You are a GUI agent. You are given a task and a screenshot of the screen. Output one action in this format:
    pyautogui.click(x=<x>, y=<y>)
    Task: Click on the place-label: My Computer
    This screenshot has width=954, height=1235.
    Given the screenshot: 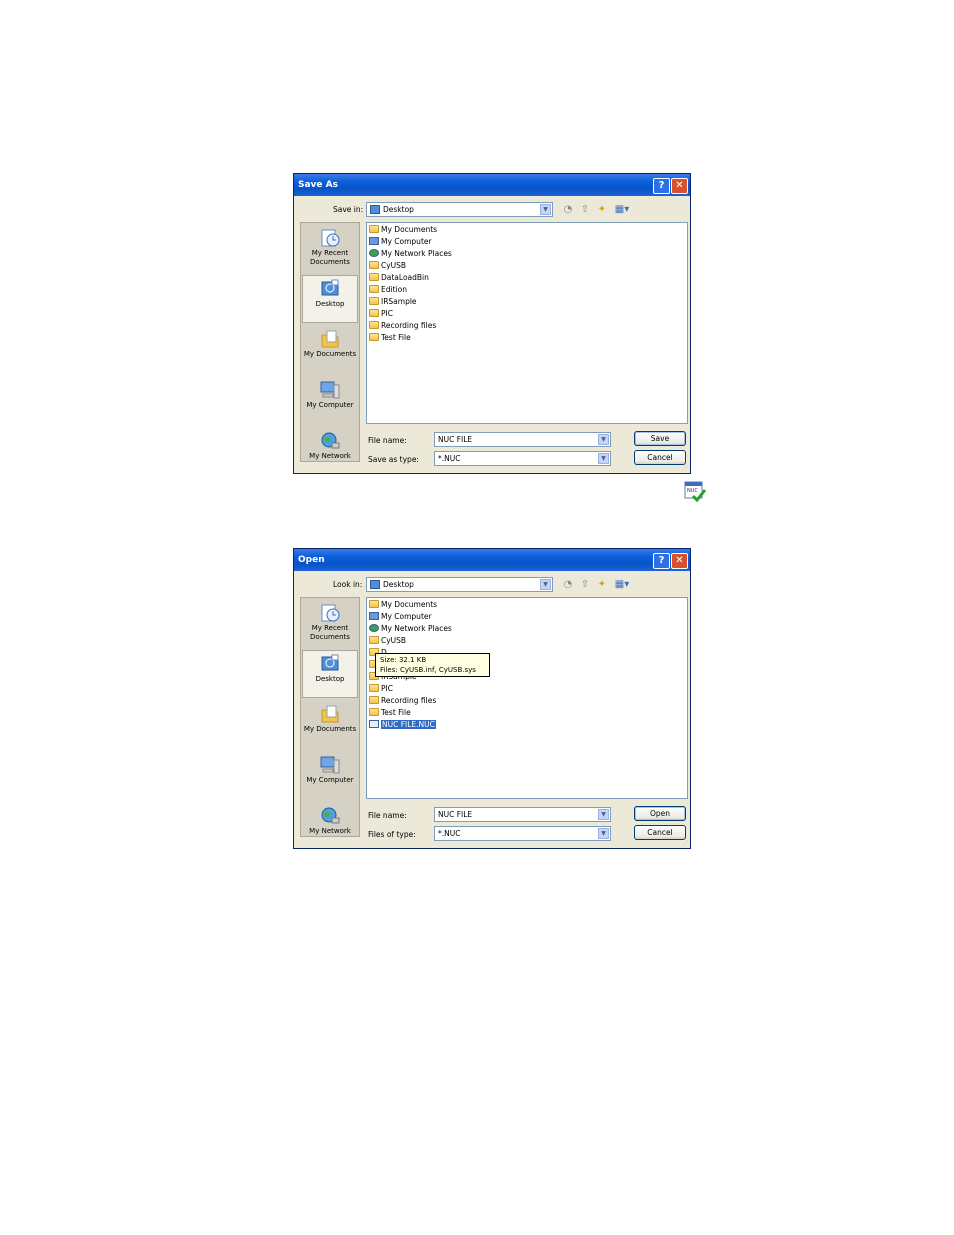 What is the action you would take?
    pyautogui.click(x=330, y=780)
    